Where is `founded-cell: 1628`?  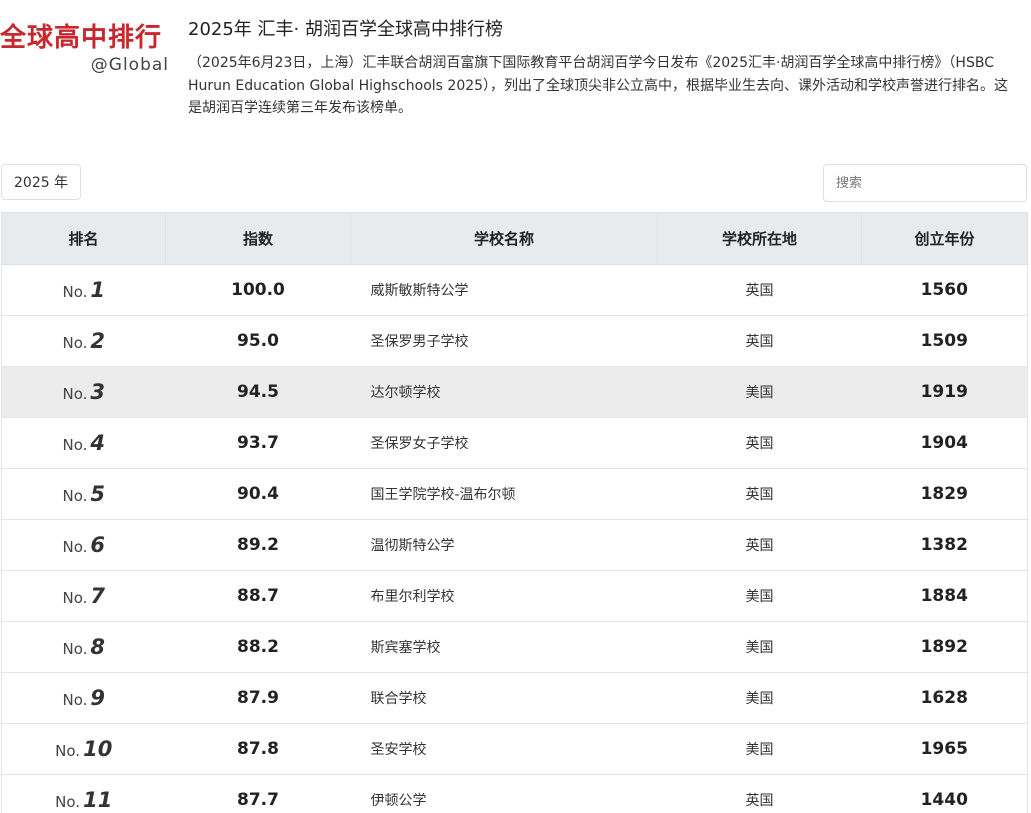 founded-cell: 1628 is located at coordinates (944, 698).